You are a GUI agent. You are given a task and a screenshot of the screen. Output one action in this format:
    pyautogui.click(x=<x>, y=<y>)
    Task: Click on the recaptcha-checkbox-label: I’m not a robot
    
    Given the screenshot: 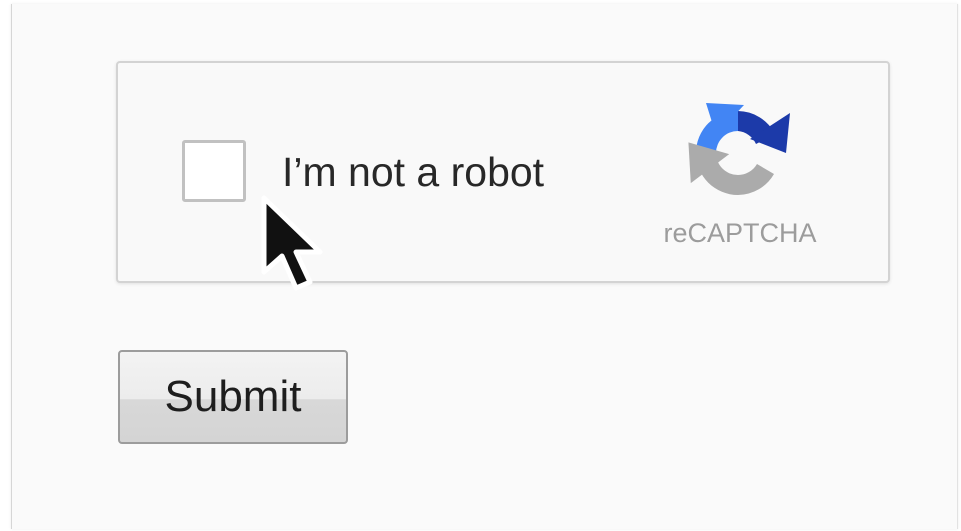 What is the action you would take?
    pyautogui.click(x=413, y=172)
    